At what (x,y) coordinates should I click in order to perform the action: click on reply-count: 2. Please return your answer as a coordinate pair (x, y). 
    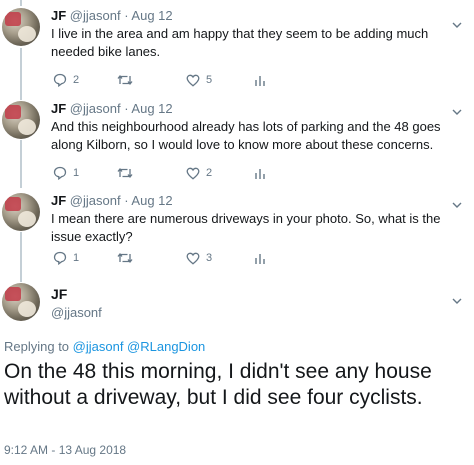
    Looking at the image, I should click on (76, 80).